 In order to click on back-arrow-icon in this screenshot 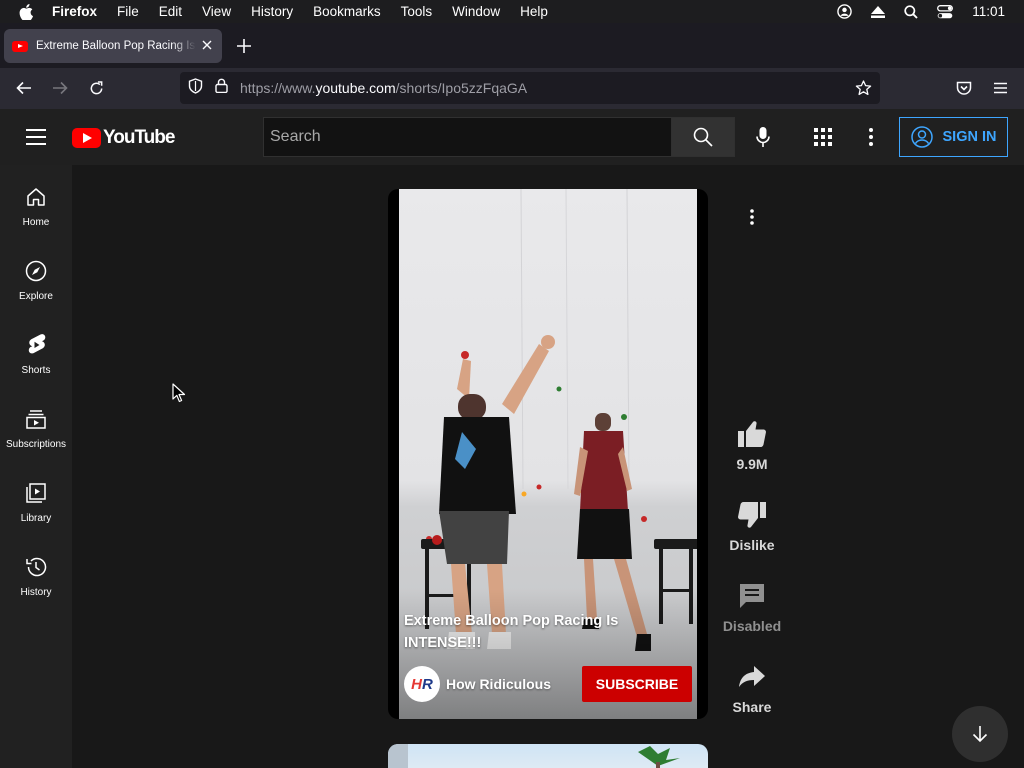, I will do `click(24, 88)`.